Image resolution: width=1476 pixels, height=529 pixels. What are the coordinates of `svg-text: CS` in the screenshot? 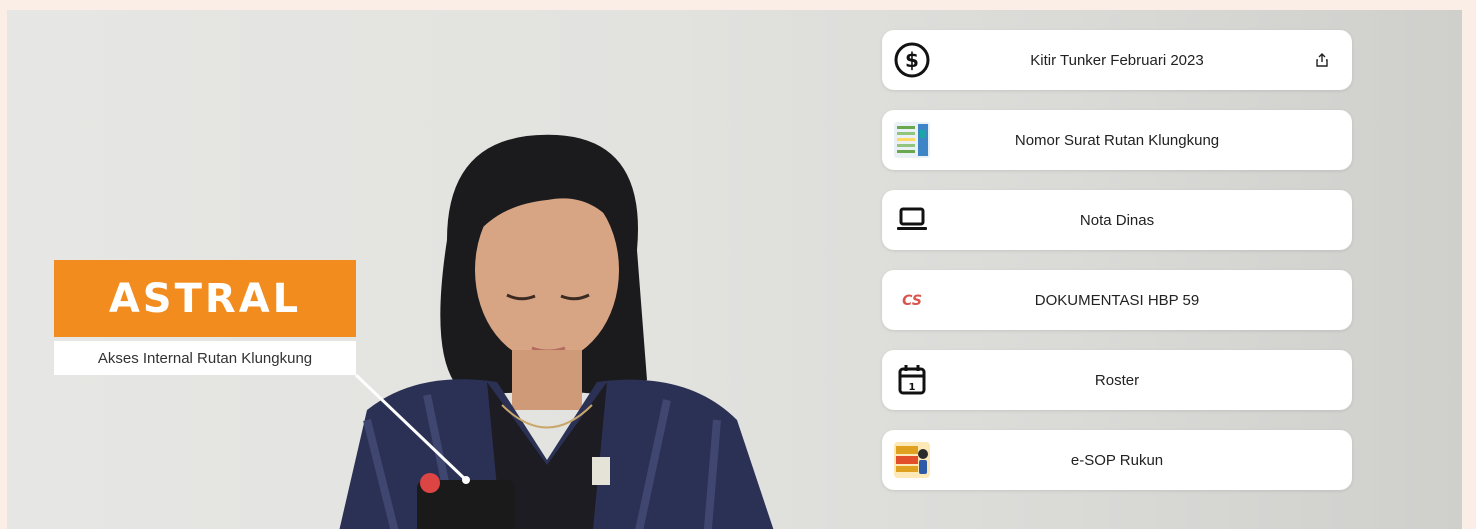 It's located at (912, 301).